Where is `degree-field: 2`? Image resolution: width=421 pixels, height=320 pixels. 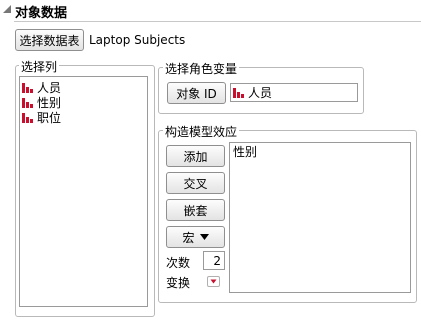
degree-field: 2 is located at coordinates (214, 260).